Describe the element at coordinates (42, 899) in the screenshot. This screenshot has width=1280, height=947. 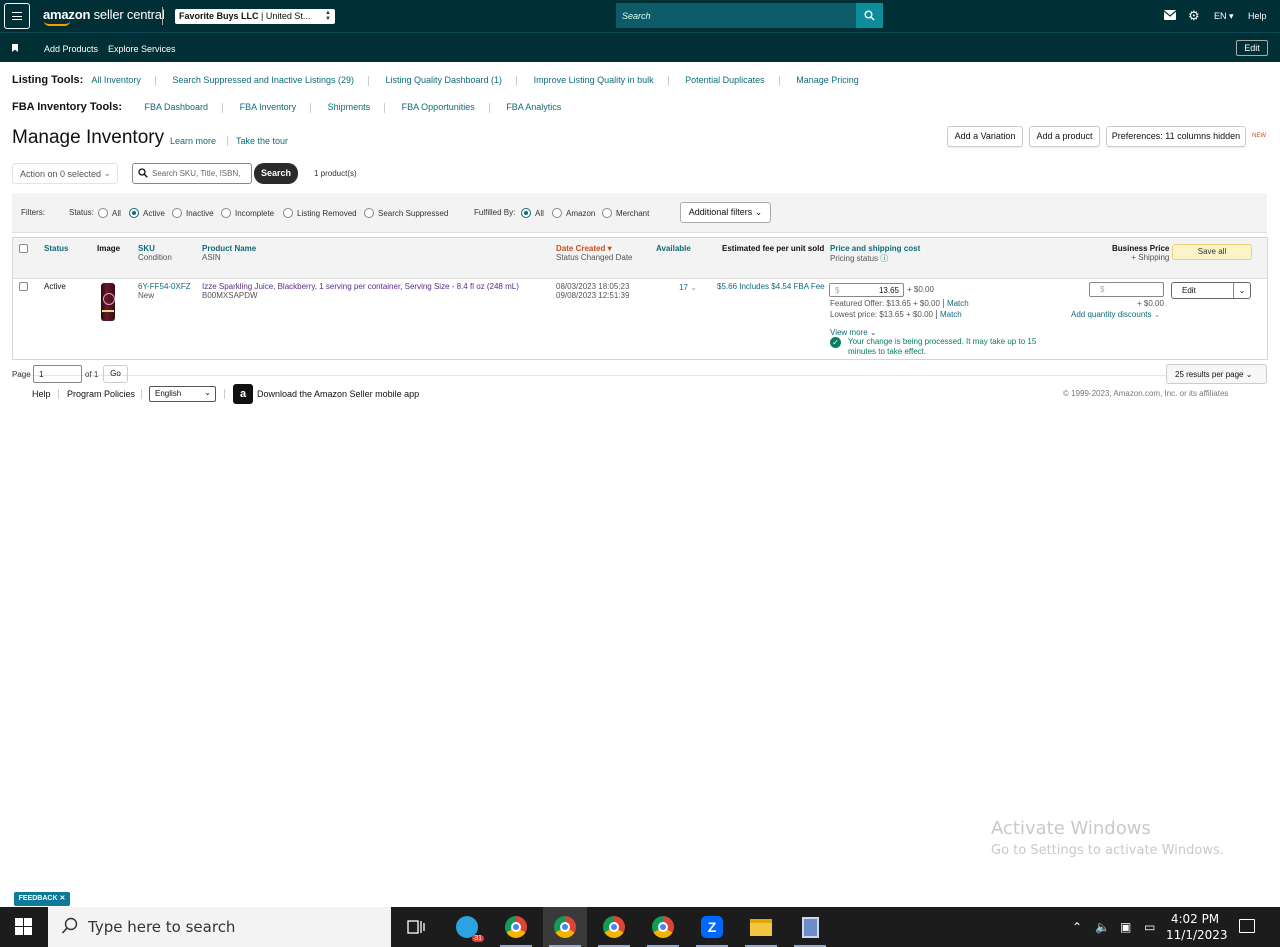
I see `feedback-button: FEEDBACK ✕` at that location.